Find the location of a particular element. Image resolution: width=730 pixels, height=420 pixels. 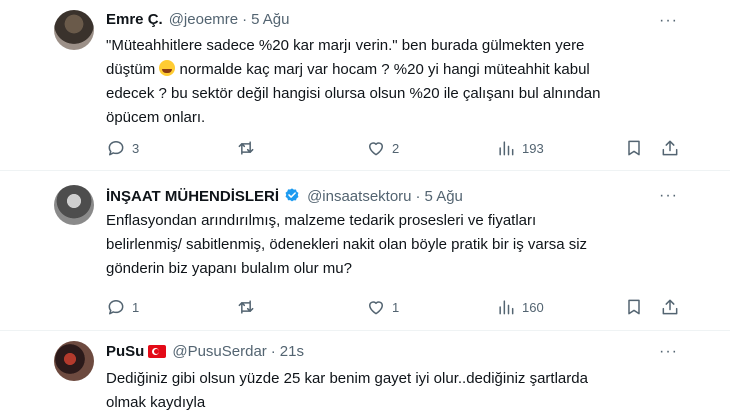

timestamp: 21s is located at coordinates (292, 351).